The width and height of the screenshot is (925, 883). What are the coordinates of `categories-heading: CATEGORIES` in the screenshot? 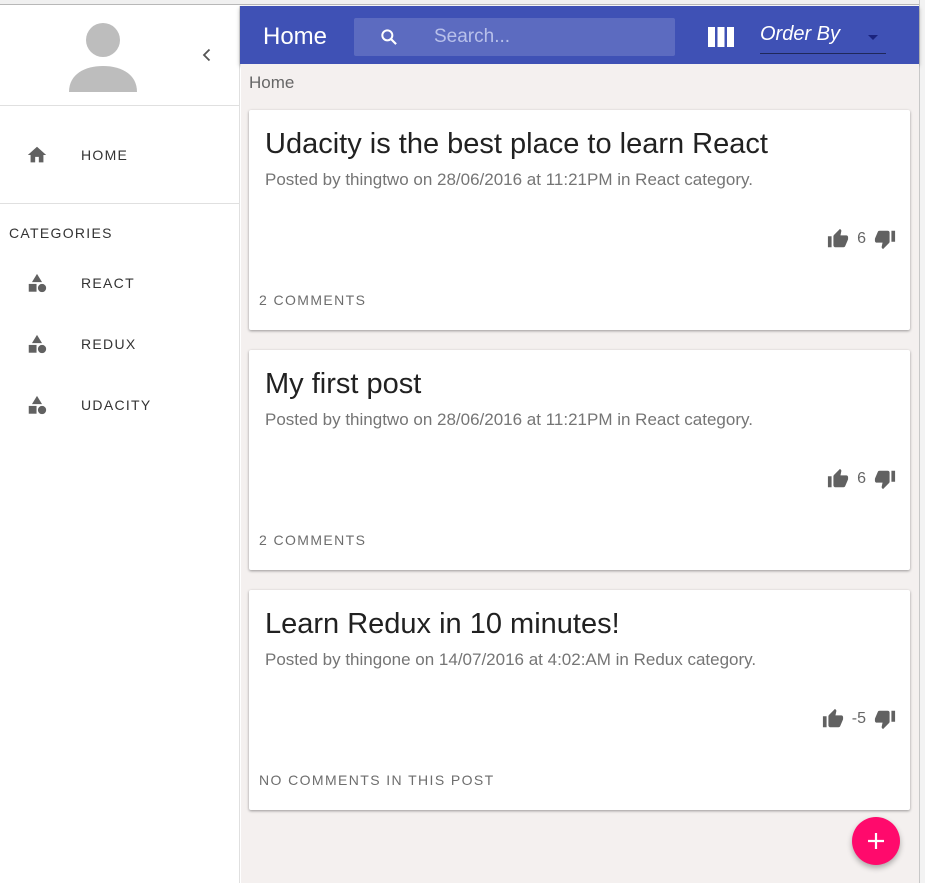 It's located at (61, 233).